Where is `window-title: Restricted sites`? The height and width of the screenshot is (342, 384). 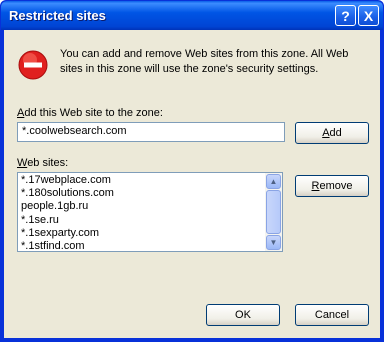 window-title: Restricted sites is located at coordinates (57, 15).